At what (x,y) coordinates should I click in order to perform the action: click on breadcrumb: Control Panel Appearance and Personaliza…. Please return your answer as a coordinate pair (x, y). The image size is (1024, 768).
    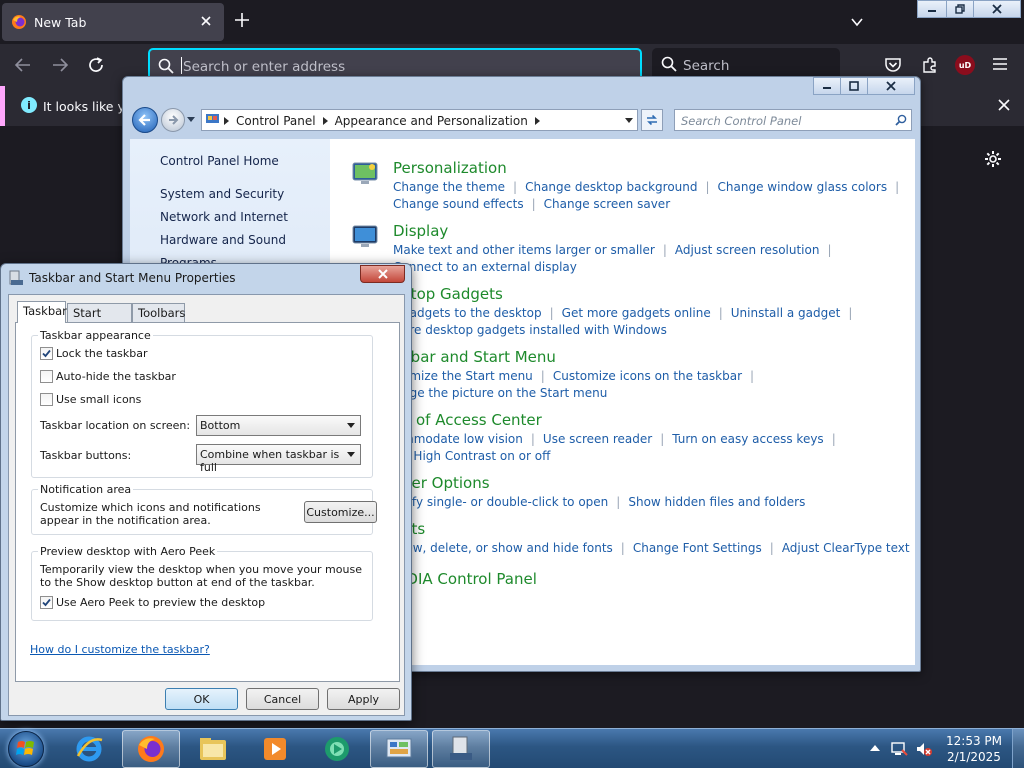
    Looking at the image, I should click on (419, 120).